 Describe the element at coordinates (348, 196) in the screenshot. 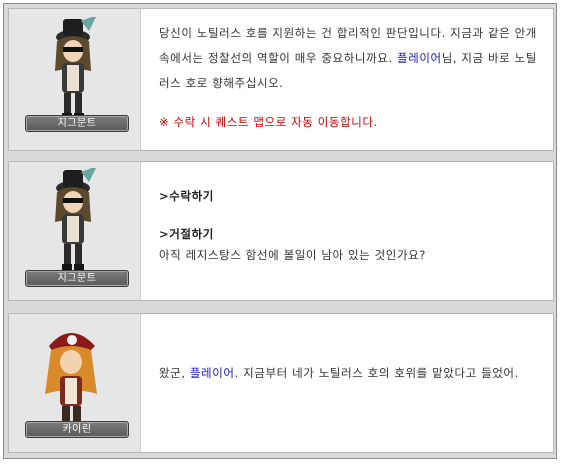

I see `accept-option: >수락하기` at that location.